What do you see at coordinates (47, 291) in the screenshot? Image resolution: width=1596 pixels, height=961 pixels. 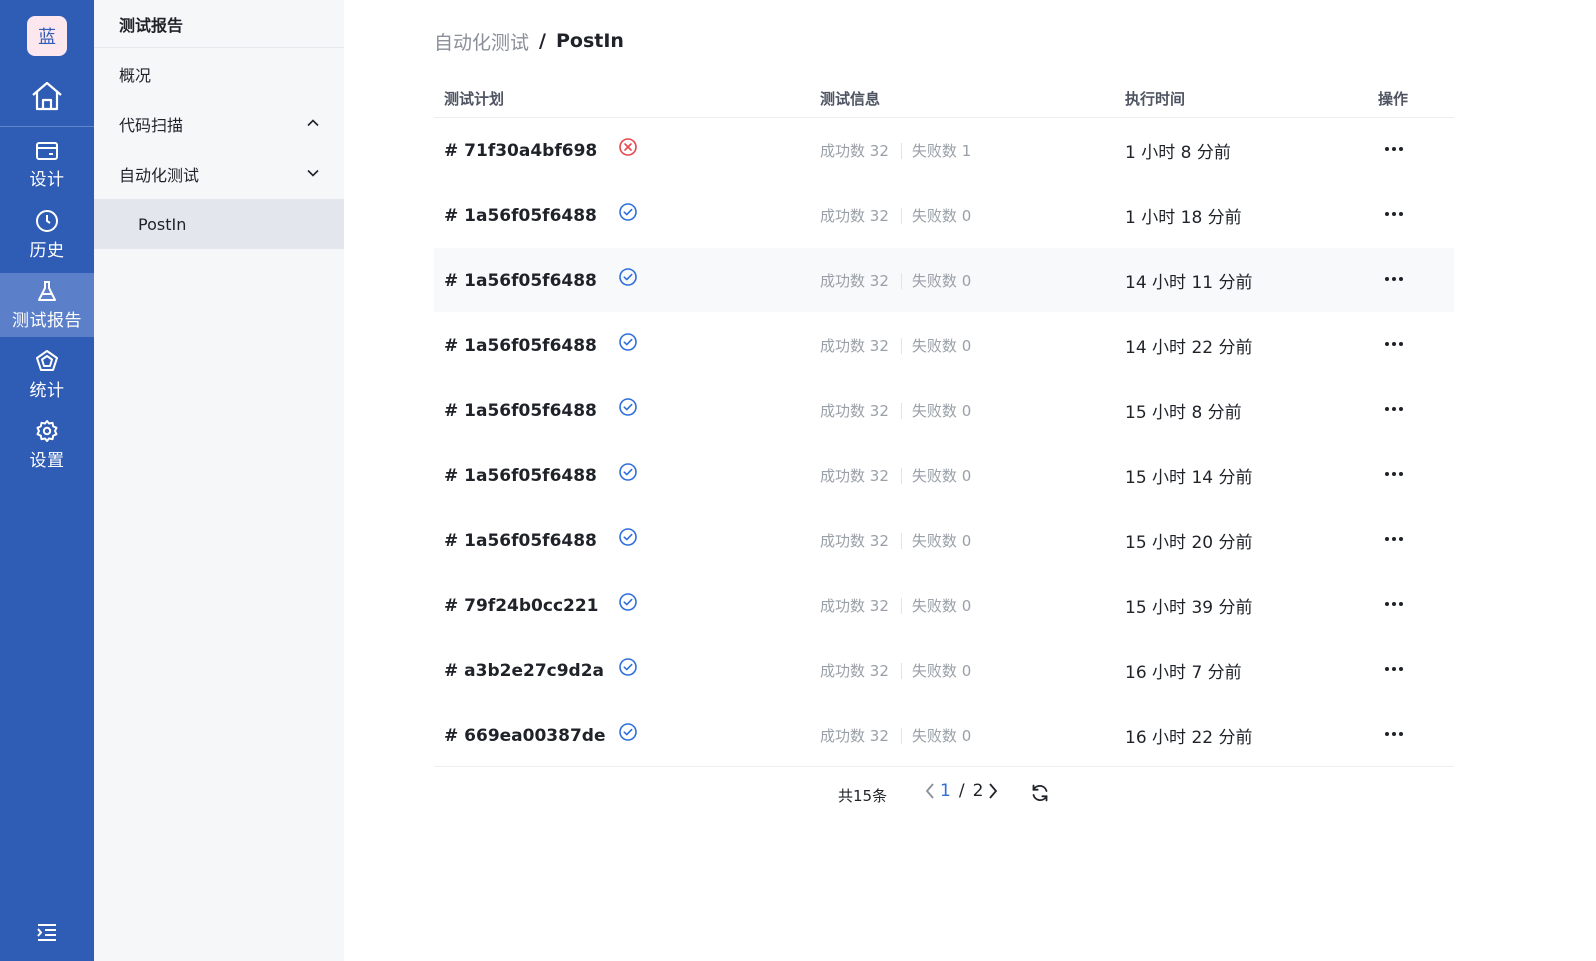 I see `flask-icon` at bounding box center [47, 291].